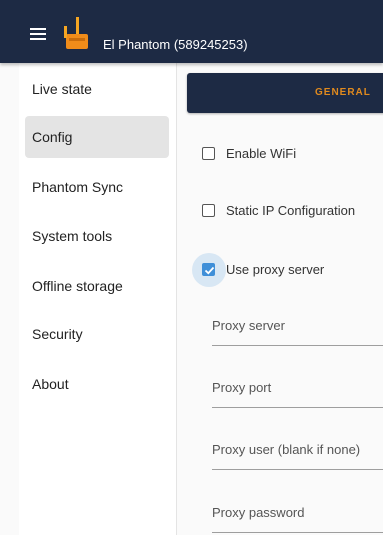 The image size is (383, 535). What do you see at coordinates (50, 384) in the screenshot?
I see `sidebar-item-label: About` at bounding box center [50, 384].